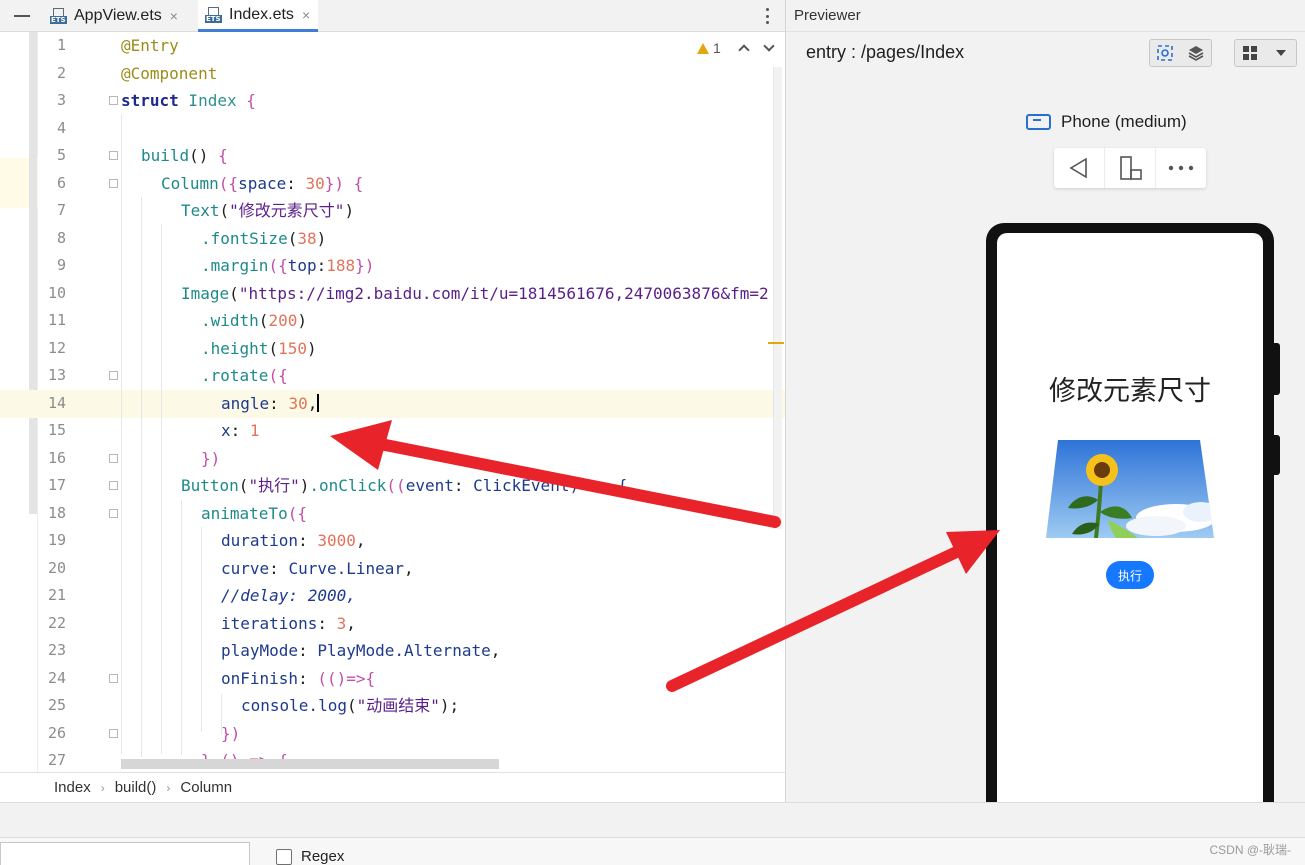 The height and width of the screenshot is (865, 1305). What do you see at coordinates (262, 183) in the screenshot?
I see `code-line: Column({space: 30}) {` at bounding box center [262, 183].